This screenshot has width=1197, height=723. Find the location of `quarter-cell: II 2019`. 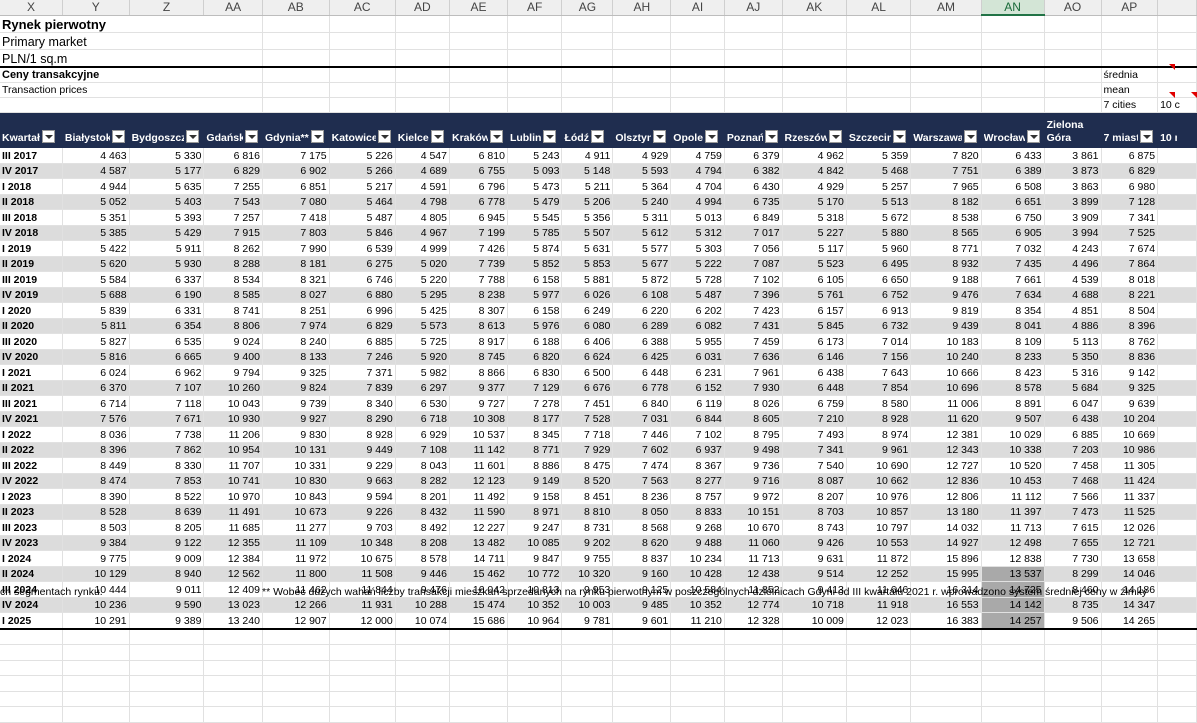

quarter-cell: II 2019 is located at coordinates (31, 264).